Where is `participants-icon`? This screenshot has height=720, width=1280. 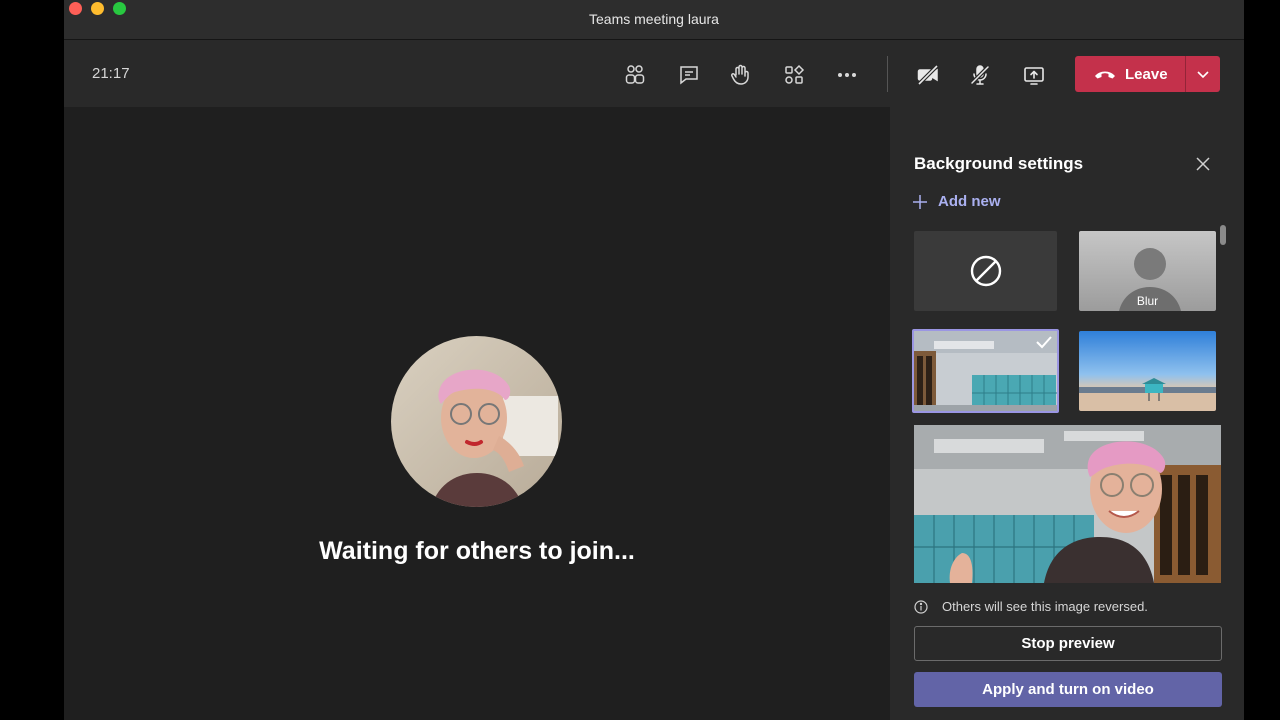 participants-icon is located at coordinates (635, 74).